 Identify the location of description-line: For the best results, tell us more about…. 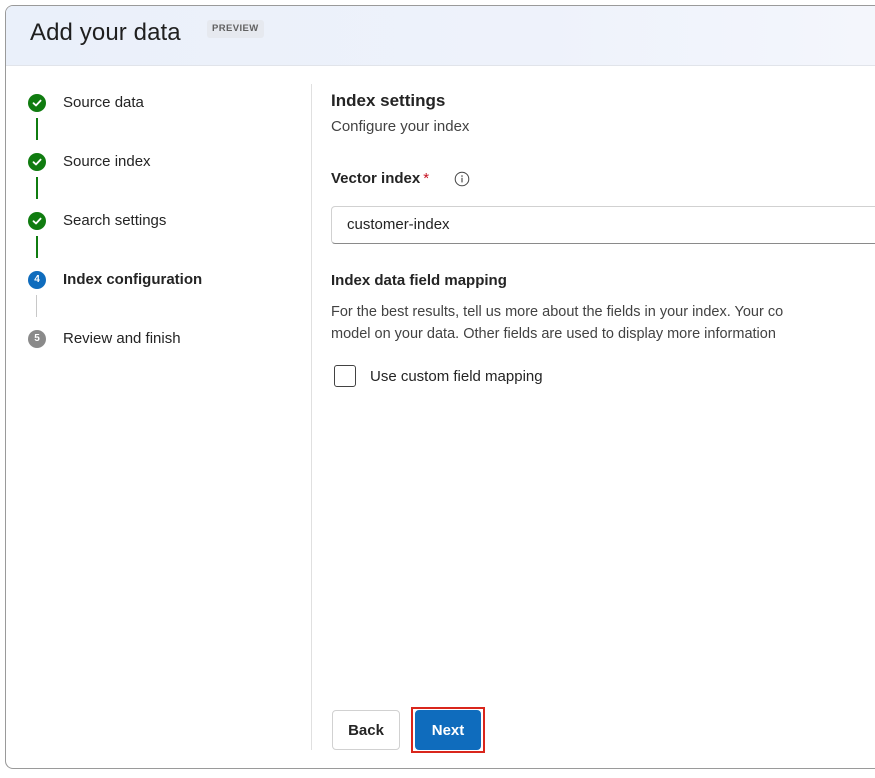
(557, 312).